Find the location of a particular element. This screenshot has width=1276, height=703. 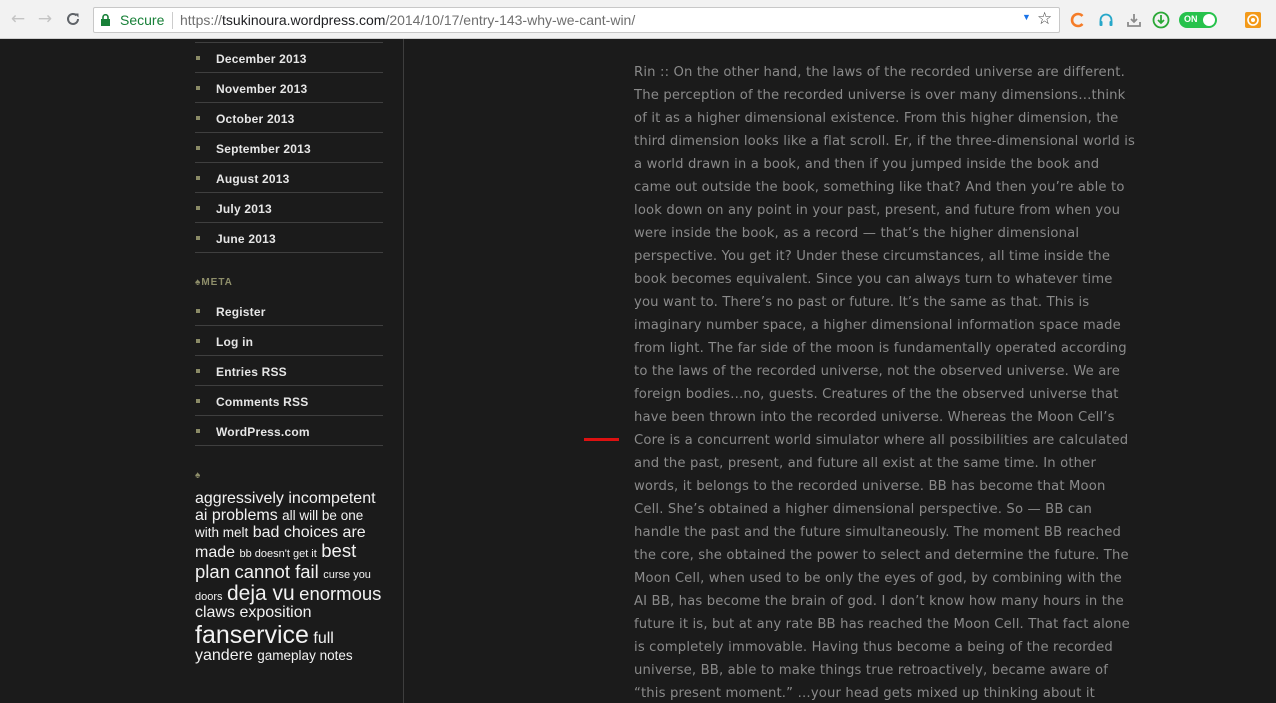

tag-link: cannot fail is located at coordinates (276, 571).